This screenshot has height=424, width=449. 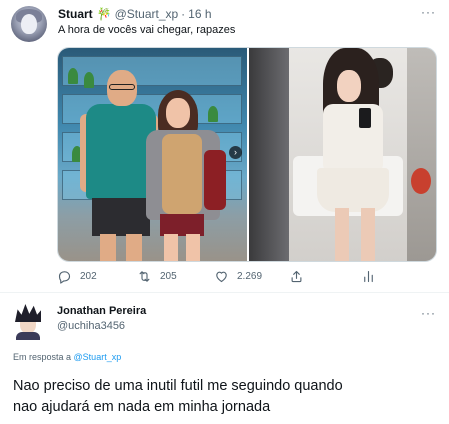 What do you see at coordinates (199, 14) in the screenshot?
I see `tweet-time: 16 h` at bounding box center [199, 14].